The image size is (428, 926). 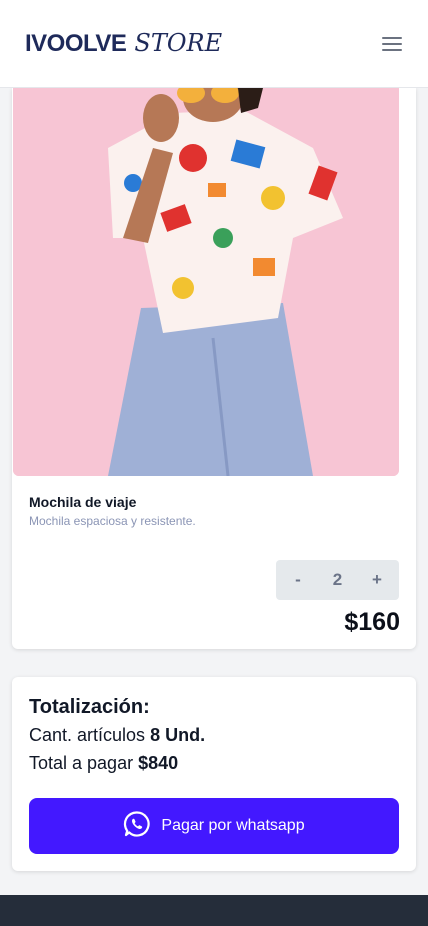 I want to click on product-name: Mochila de viaje, so click(x=83, y=502).